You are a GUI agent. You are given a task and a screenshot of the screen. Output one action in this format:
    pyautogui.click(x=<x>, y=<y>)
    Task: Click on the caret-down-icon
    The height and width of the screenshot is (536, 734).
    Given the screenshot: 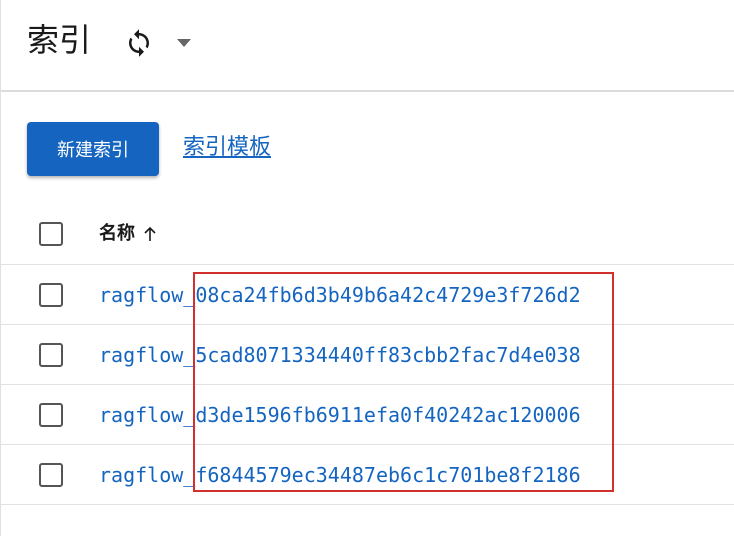 What is the action you would take?
    pyautogui.click(x=184, y=43)
    